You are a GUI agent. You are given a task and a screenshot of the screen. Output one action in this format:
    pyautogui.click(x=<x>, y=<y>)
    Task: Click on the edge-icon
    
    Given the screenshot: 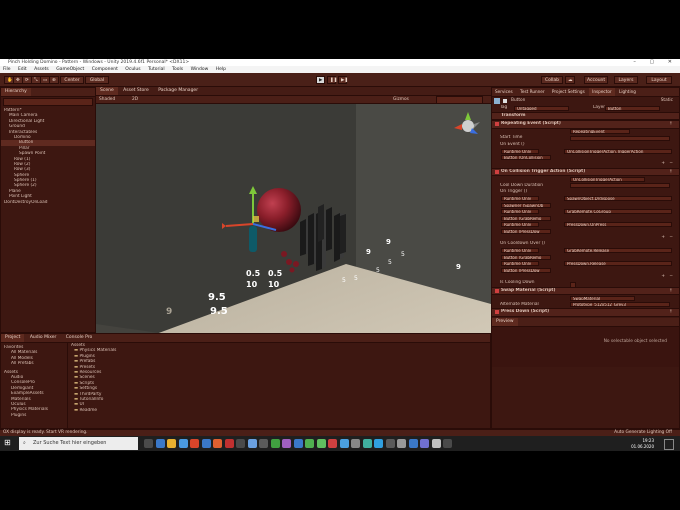 What is the action you would take?
    pyautogui.click(x=160, y=443)
    